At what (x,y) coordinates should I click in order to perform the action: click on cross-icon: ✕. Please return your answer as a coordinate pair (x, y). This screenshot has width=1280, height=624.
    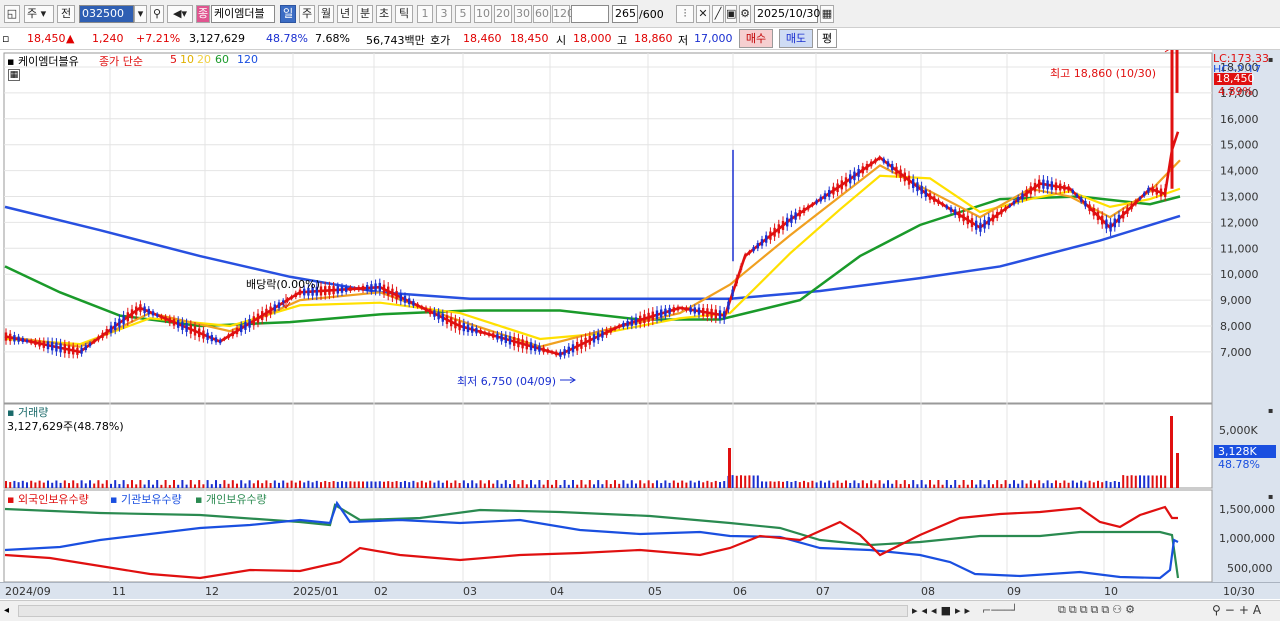
    Looking at the image, I should click on (703, 14).